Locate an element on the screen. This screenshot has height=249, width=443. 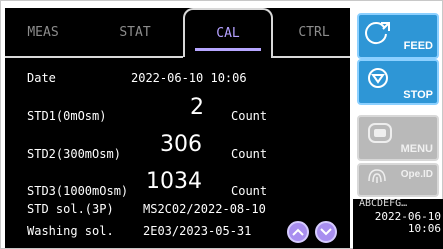
std3-count: 1034 is located at coordinates (174, 181).